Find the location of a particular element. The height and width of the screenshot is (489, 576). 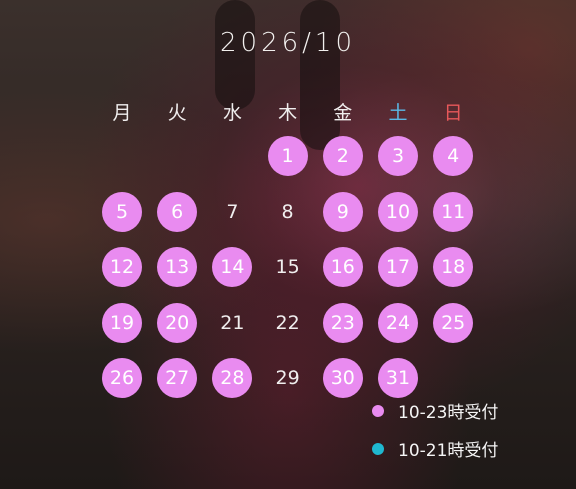

calendar-day-27: 27 is located at coordinates (177, 378).